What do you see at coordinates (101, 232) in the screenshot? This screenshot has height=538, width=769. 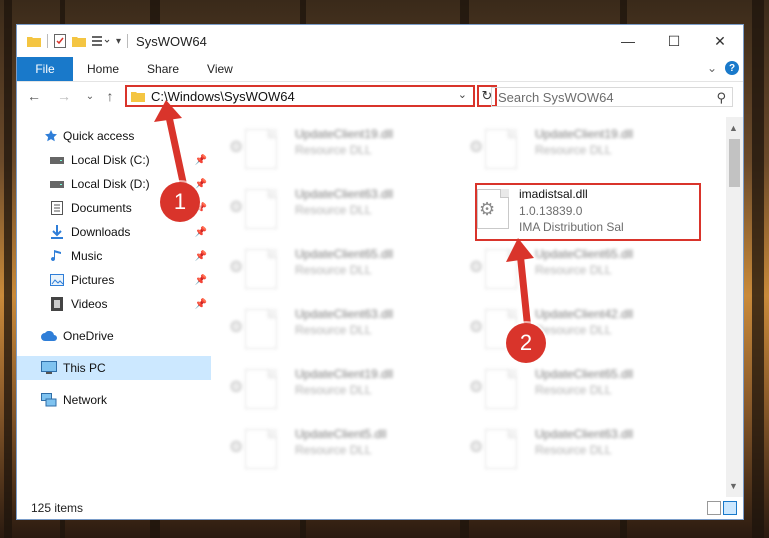 I see `sidebar-item-label: Downloads` at bounding box center [101, 232].